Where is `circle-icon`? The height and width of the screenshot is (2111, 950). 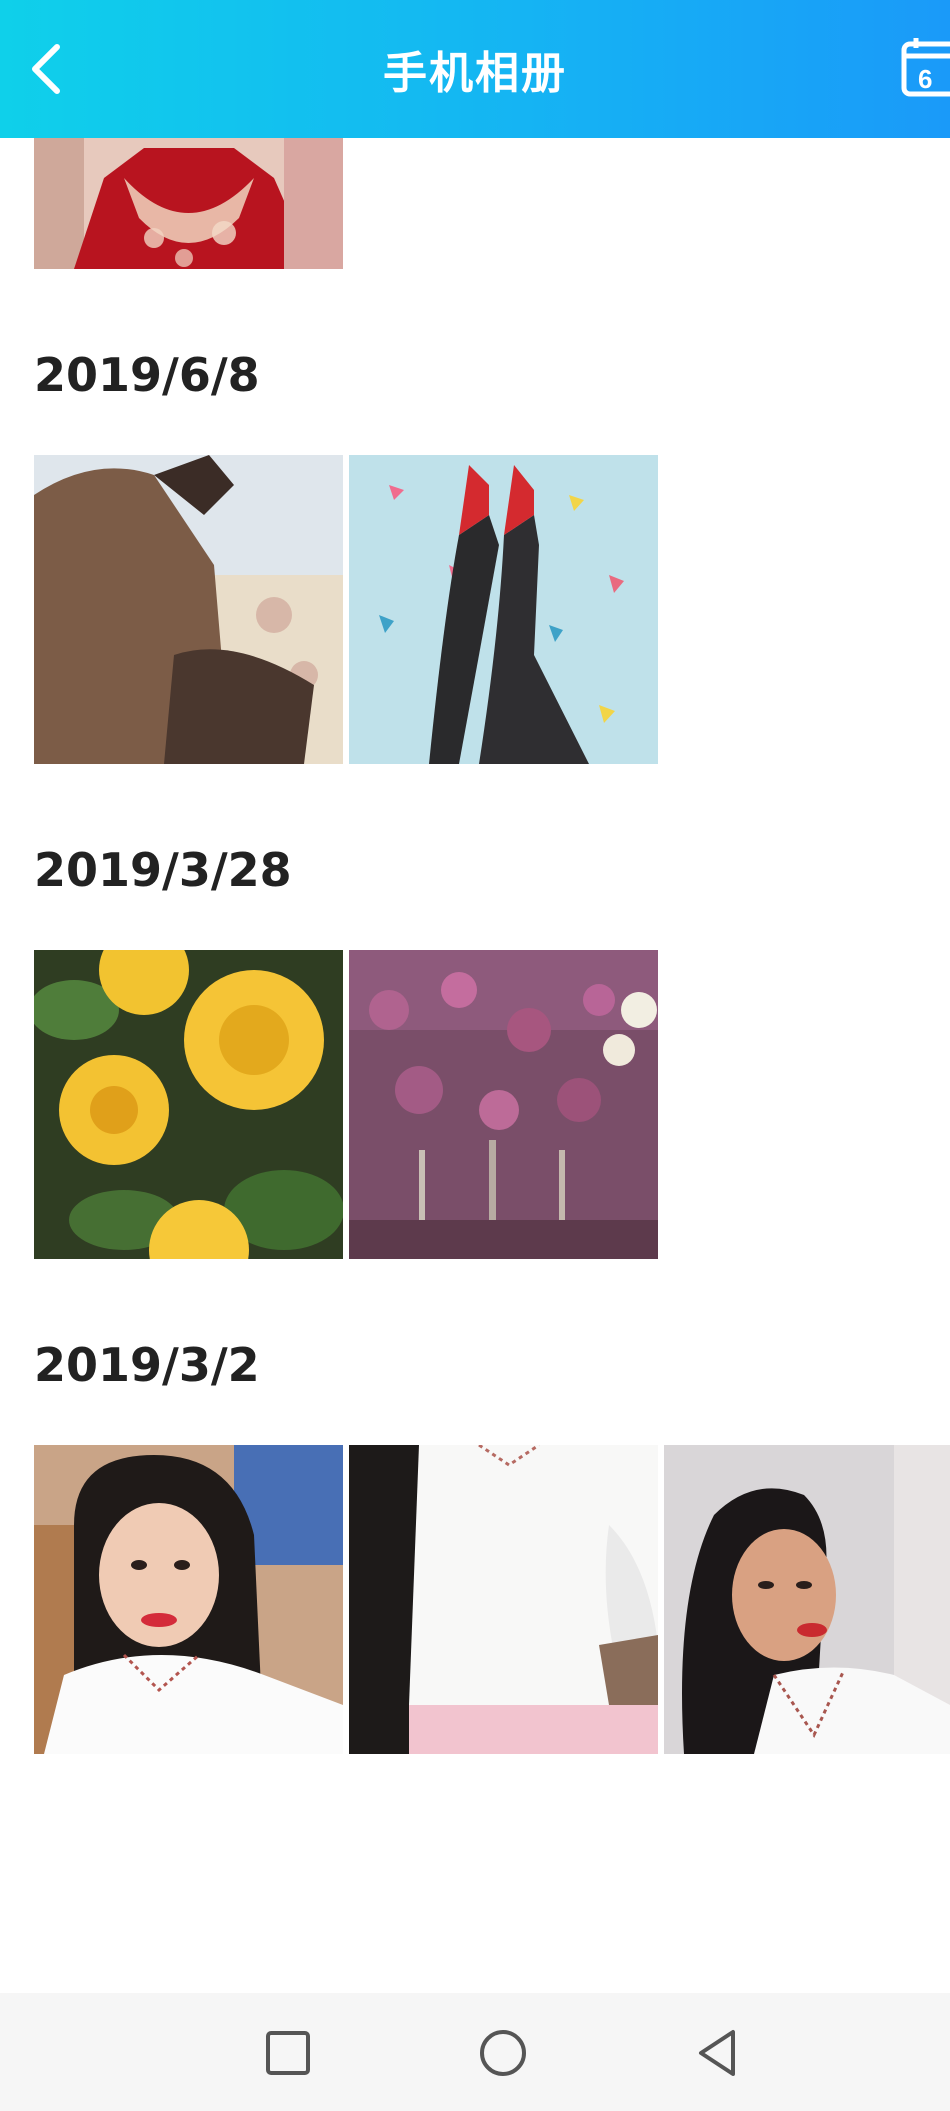 circle-icon is located at coordinates (503, 2053).